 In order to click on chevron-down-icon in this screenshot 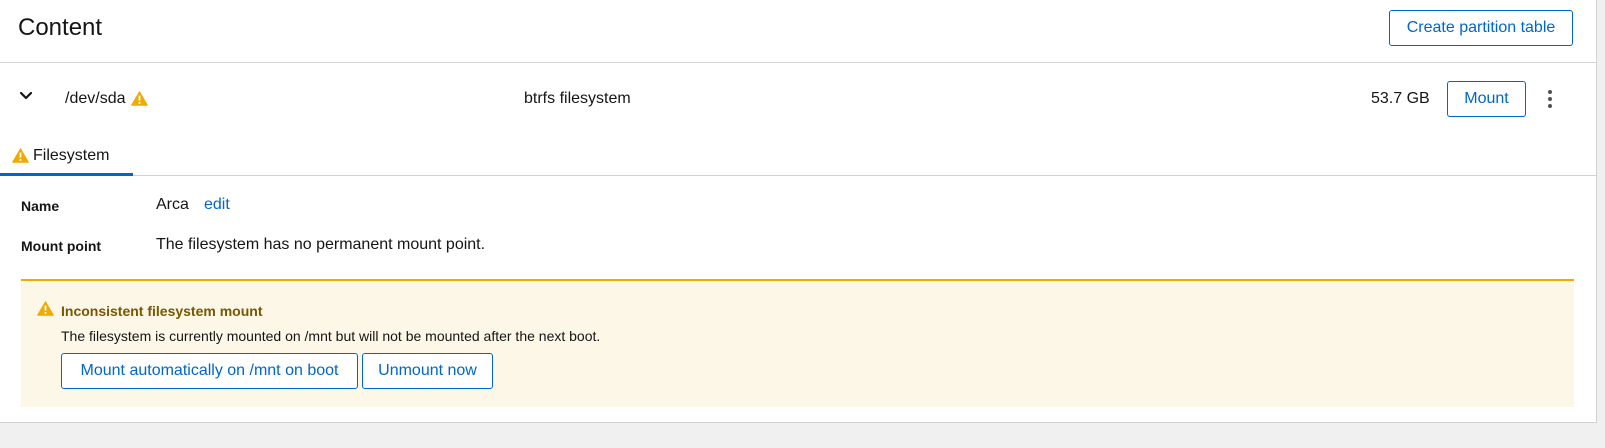, I will do `click(26, 96)`.